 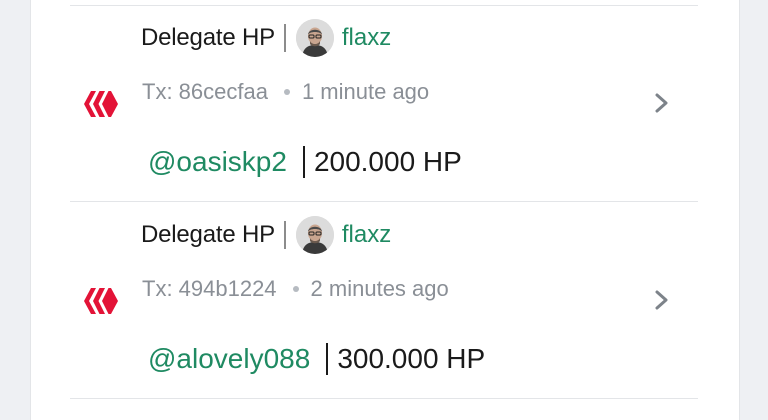 I want to click on tx-hash: Tx: 86cecfaa, so click(x=205, y=92).